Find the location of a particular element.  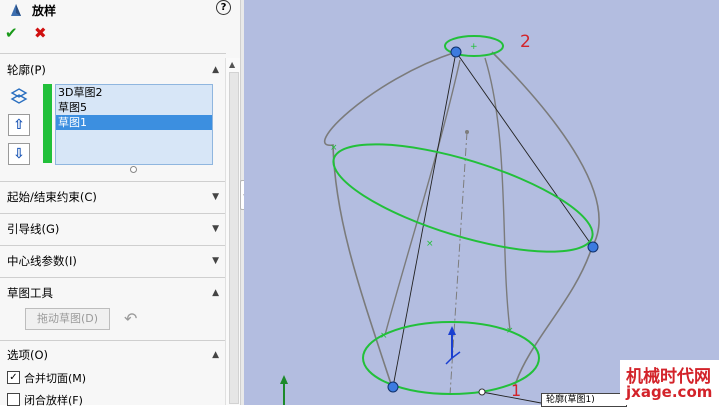

close-loft-checkbox is located at coordinates (13, 399).